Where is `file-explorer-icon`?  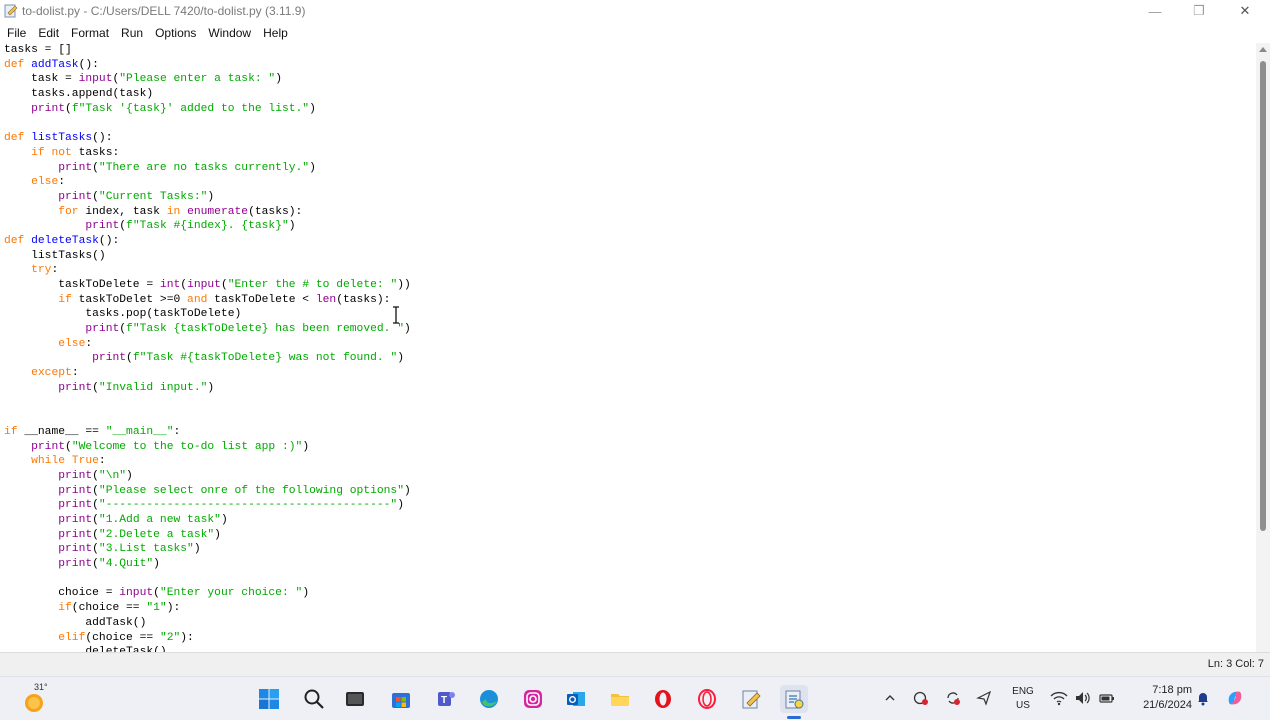 file-explorer-icon is located at coordinates (620, 699).